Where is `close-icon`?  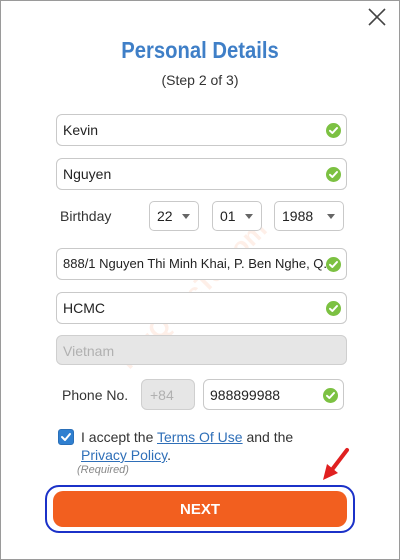 close-icon is located at coordinates (377, 17).